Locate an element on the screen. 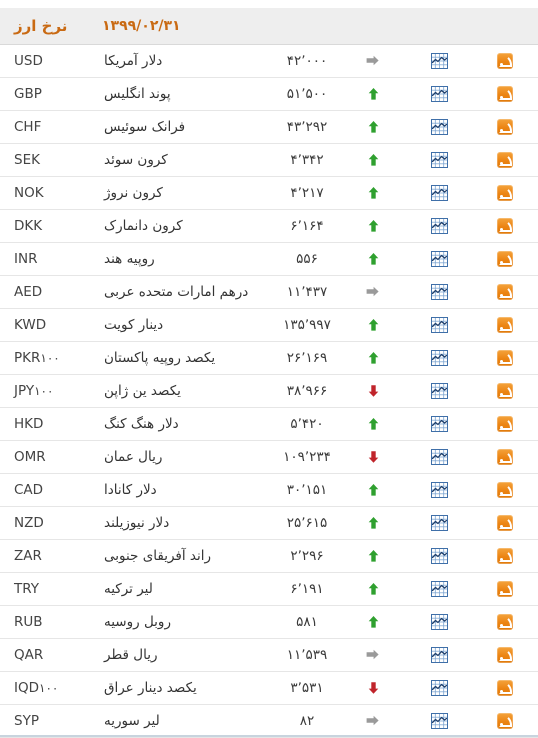  table-row: ۸۲ لیر سوریه SYP is located at coordinates (269, 721).